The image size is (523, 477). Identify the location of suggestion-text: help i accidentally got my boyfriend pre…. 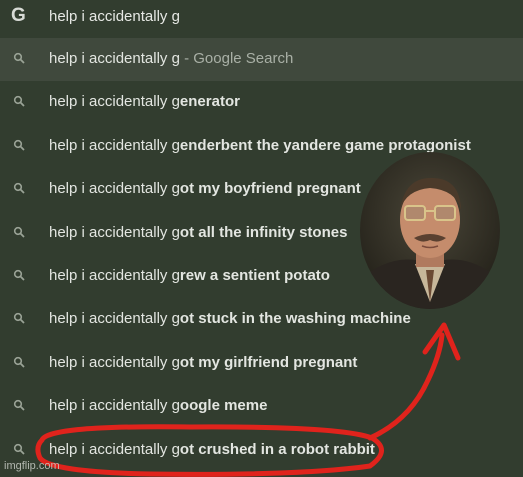
(205, 189).